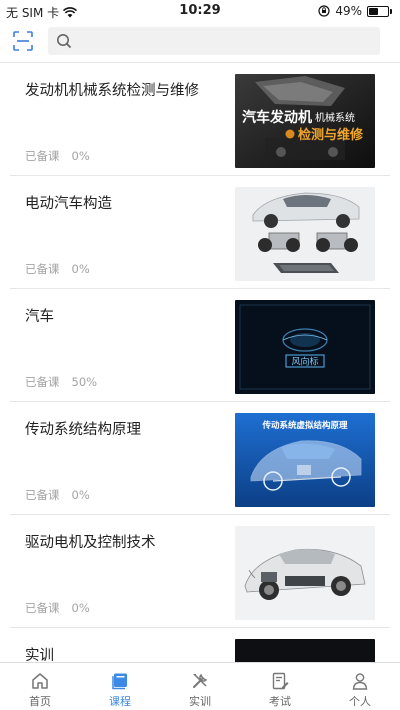 The width and height of the screenshot is (400, 710). Describe the element at coordinates (335, 117) in the screenshot. I see `thumb-text-sub: 机械系统` at that location.